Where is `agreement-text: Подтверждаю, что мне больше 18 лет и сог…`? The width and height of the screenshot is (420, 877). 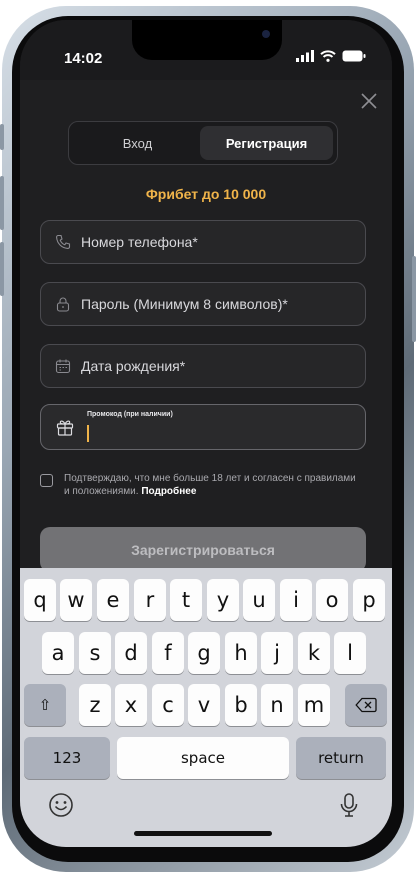
agreement-text: Подтверждаю, что мне больше 18 лет и сог… is located at coordinates (214, 485).